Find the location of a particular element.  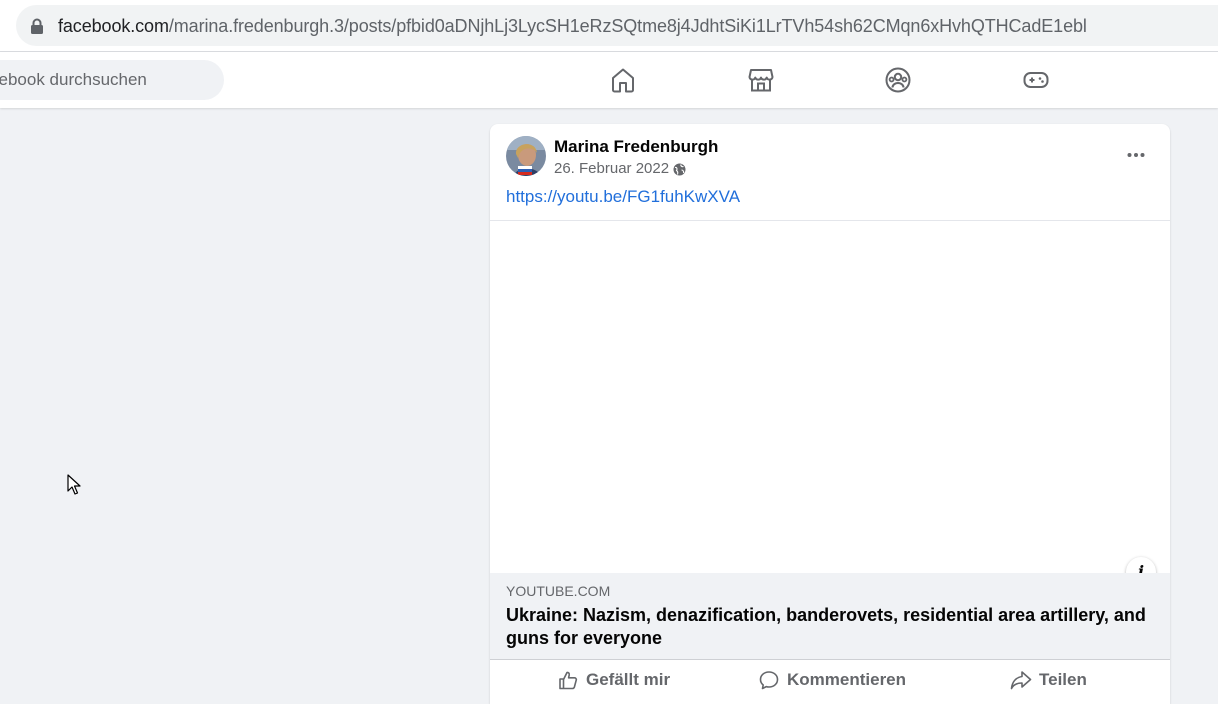

author-name: Marina Fredenburgh is located at coordinates (636, 147).